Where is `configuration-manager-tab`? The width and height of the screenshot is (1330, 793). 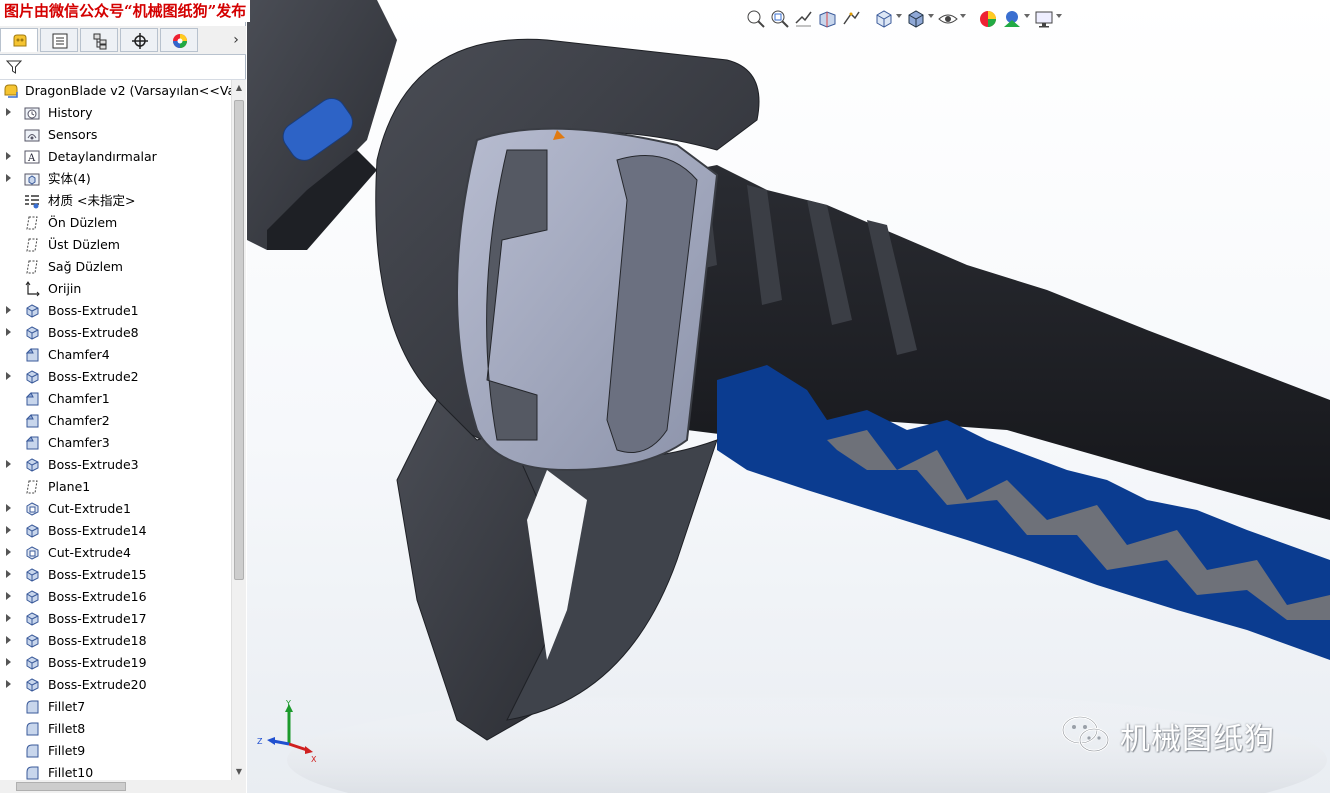 configuration-manager-tab is located at coordinates (99, 40).